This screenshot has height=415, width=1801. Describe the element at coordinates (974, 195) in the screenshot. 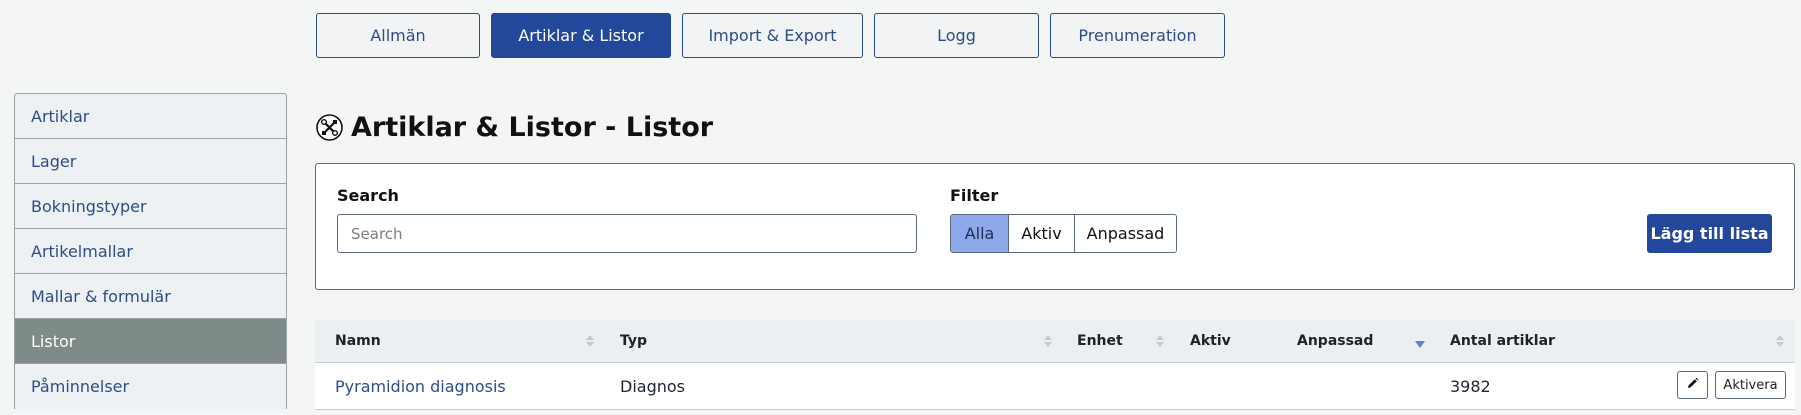

I see `filter-label: Filter` at that location.